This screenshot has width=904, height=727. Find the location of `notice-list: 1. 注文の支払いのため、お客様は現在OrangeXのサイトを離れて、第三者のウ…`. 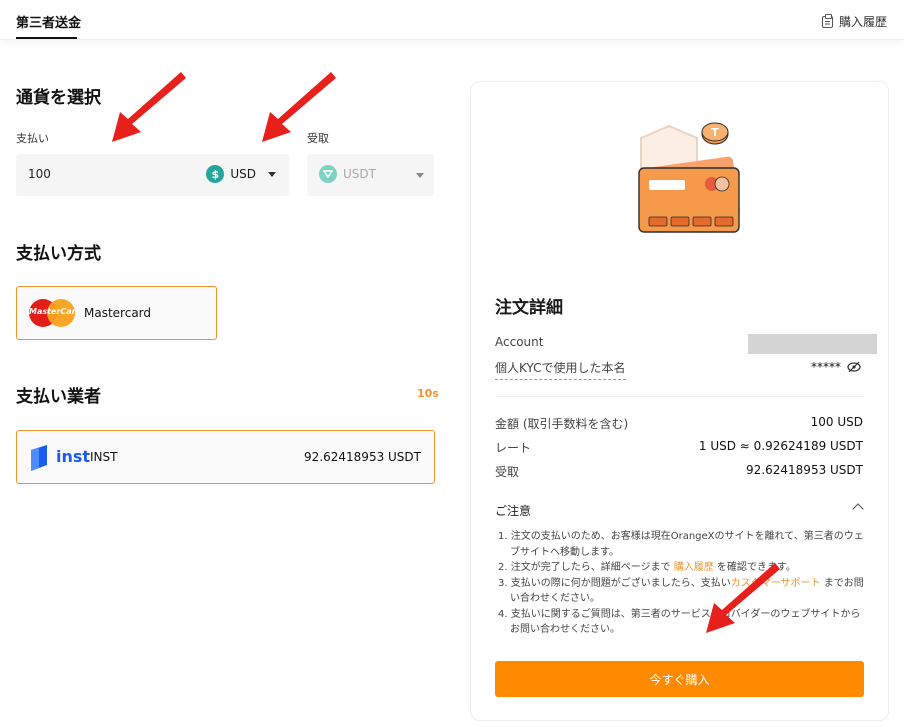

notice-list: 1. 注文の支払いのため、お客様は現在OrangeXのサイトを離れて、第三者のウ… is located at coordinates (683, 583).